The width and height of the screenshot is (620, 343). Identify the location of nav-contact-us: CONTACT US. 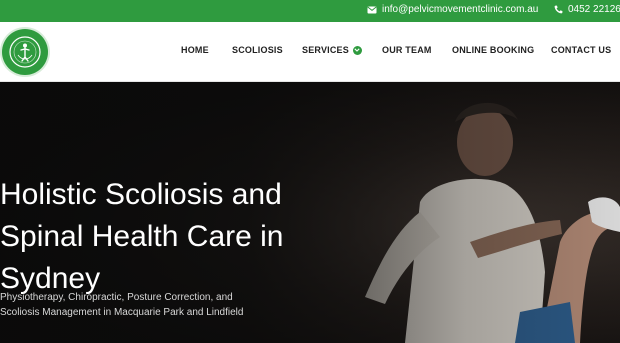
(581, 50).